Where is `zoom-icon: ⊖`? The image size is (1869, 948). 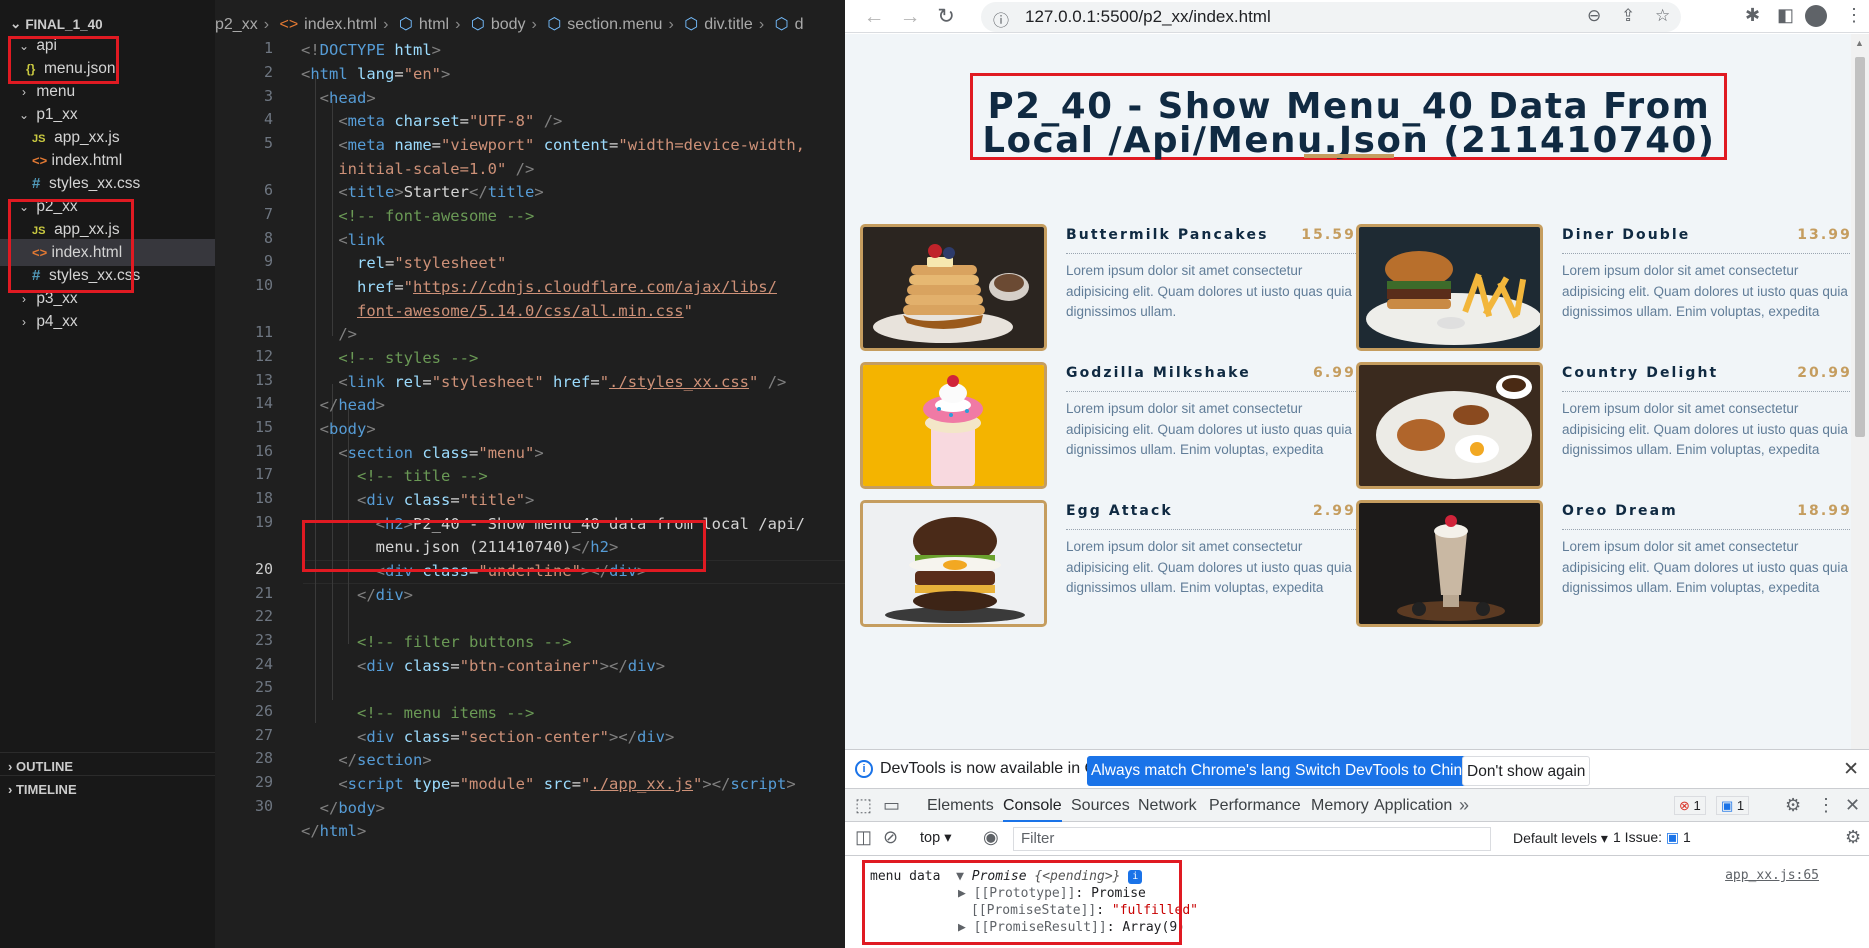 zoom-icon: ⊖ is located at coordinates (1594, 16).